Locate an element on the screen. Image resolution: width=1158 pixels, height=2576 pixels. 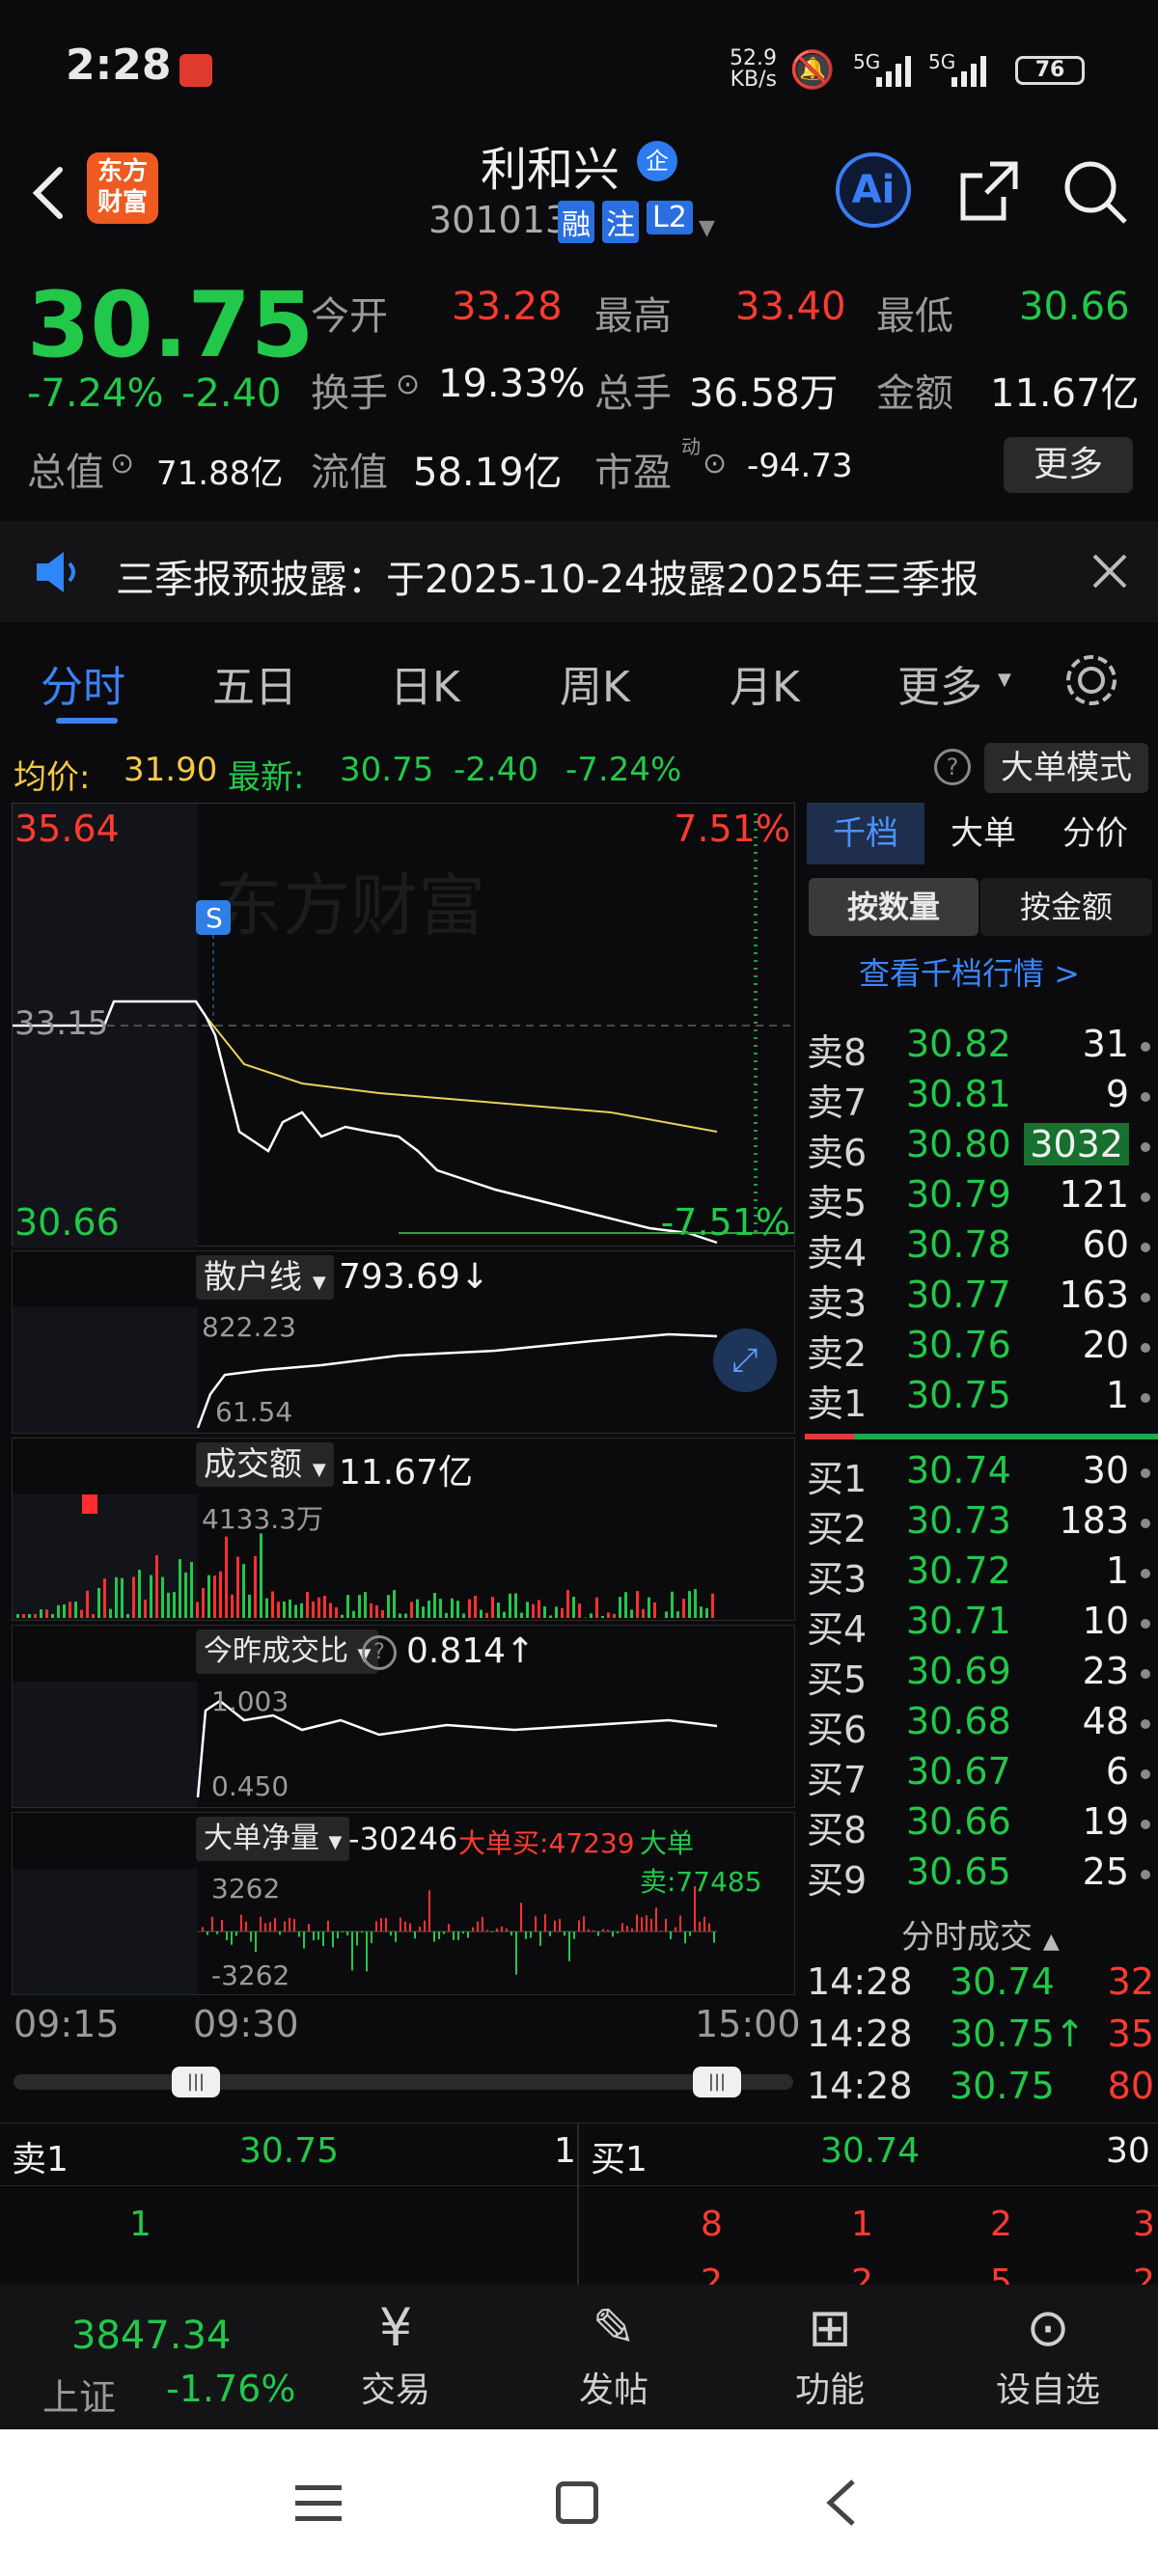
close-icon is located at coordinates (1109, 573).